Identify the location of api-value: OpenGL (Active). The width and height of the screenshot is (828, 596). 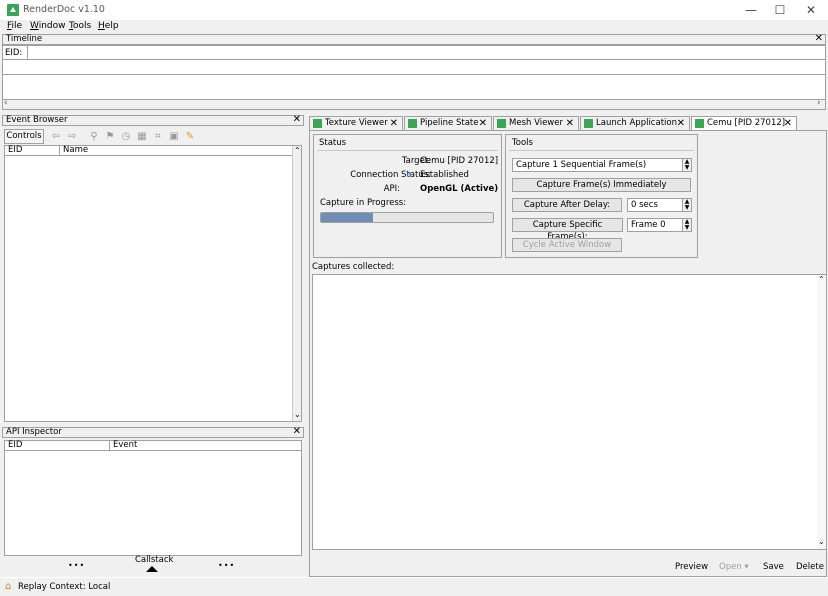
(459, 189).